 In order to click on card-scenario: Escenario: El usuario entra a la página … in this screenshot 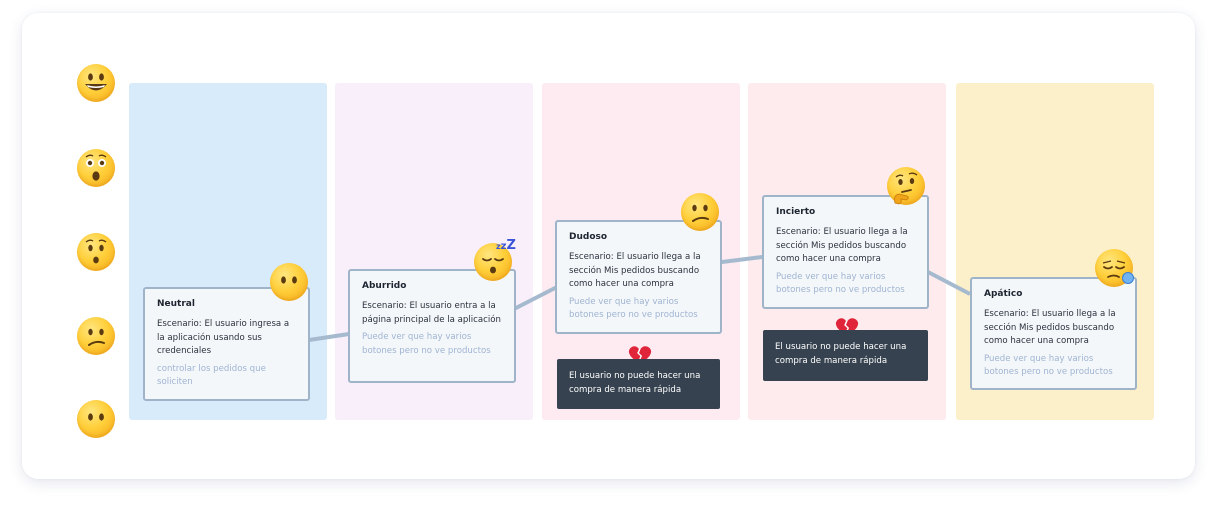, I will do `click(431, 313)`.